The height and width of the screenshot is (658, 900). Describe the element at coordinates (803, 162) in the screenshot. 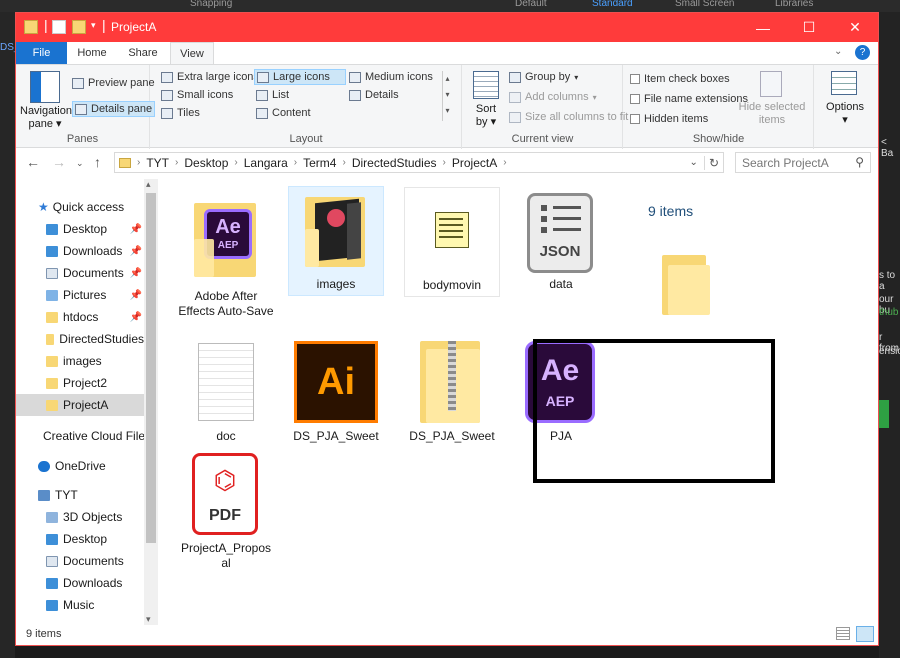

I see `search-input: Search ProjectA ⚲` at that location.